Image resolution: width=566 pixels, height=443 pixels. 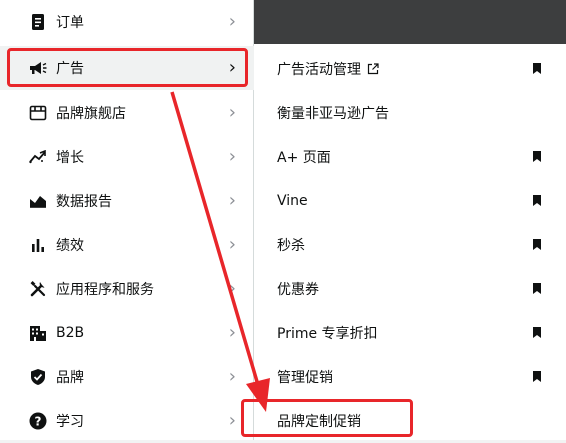 I want to click on nav-item-label: 品牌, so click(x=70, y=378).